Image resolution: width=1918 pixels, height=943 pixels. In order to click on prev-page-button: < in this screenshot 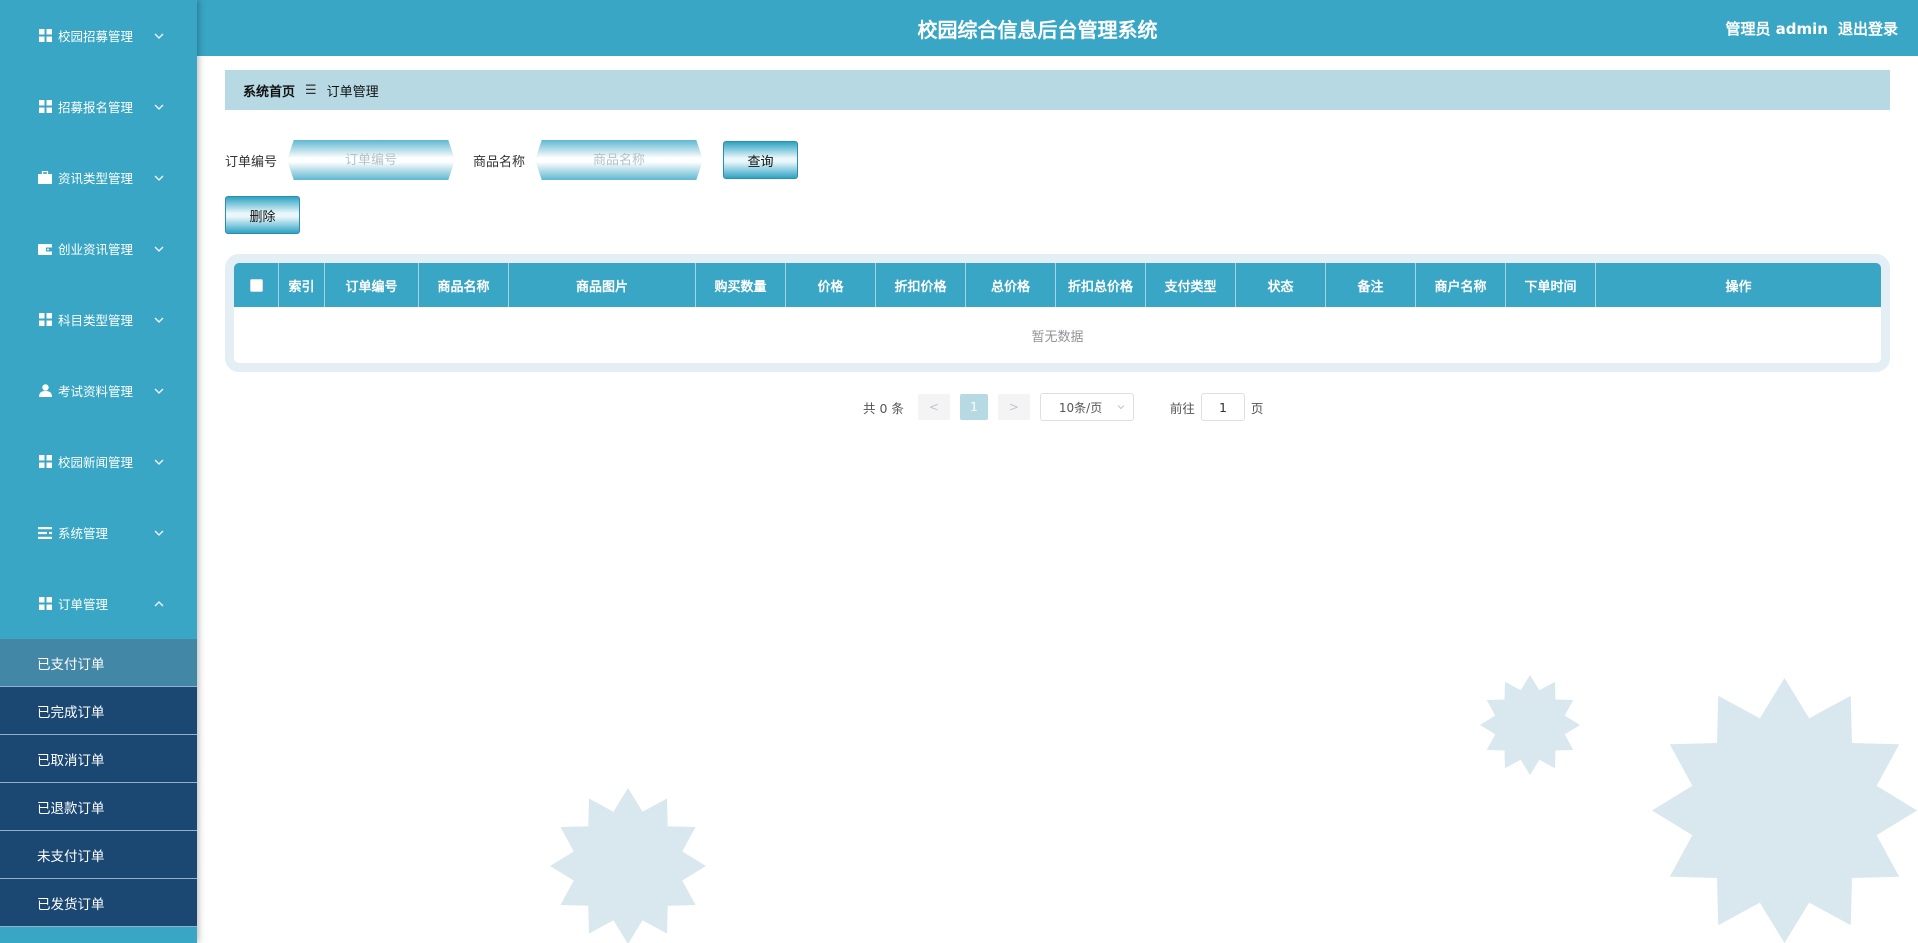, I will do `click(933, 407)`.